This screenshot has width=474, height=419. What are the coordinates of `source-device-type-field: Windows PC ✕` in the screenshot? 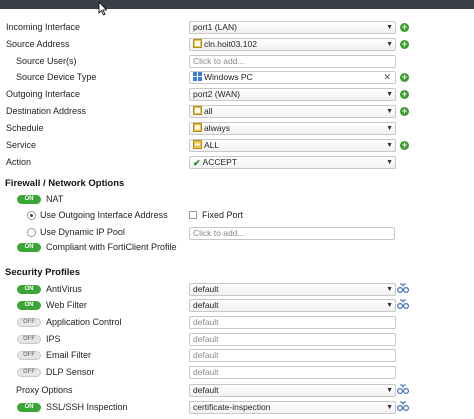 It's located at (292, 77).